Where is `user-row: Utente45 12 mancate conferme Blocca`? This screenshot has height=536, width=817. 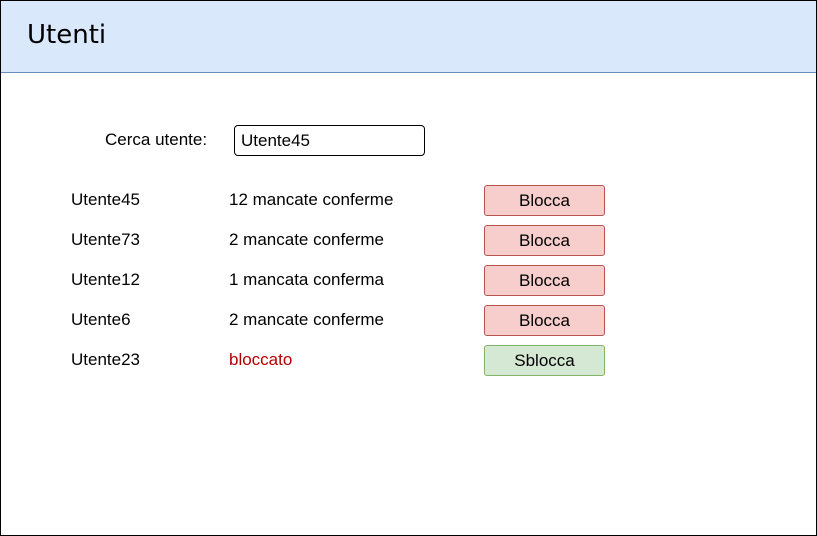 user-row: Utente45 12 mancate conferme Blocca is located at coordinates (408, 200).